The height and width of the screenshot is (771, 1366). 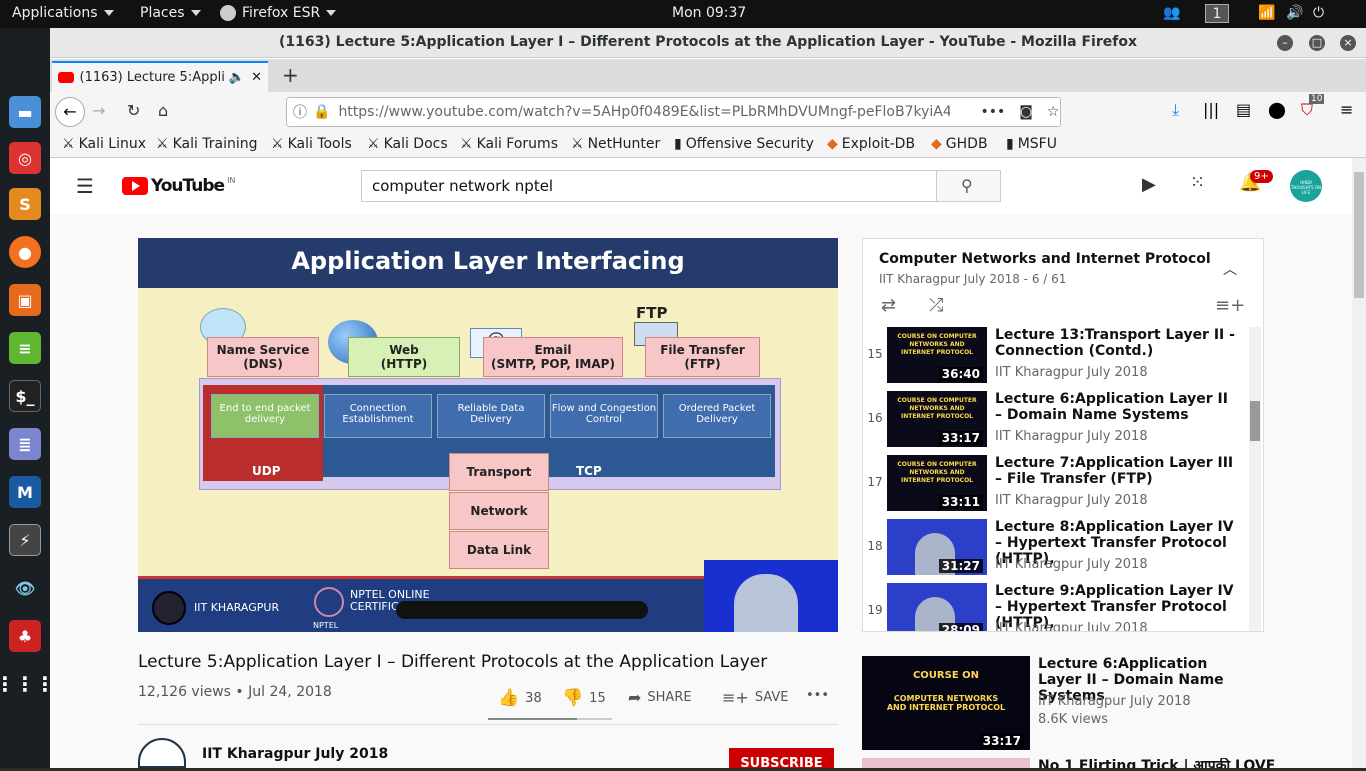 I want to click on youtube-play-icon, so click(x=135, y=186).